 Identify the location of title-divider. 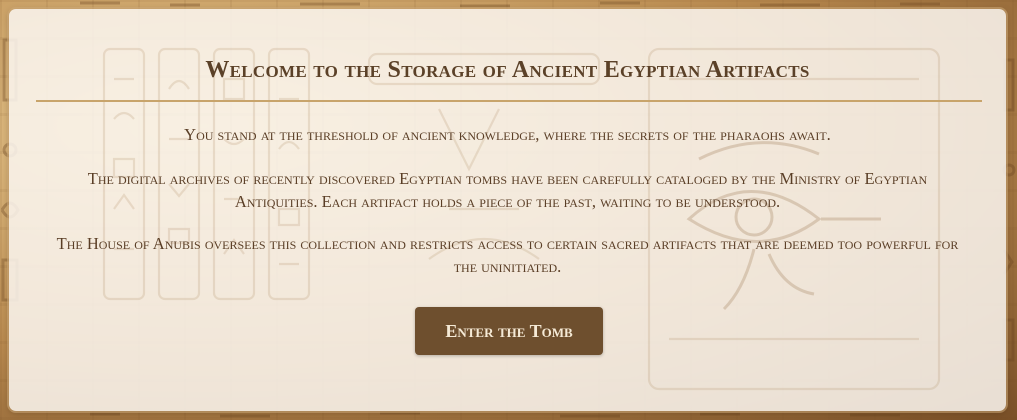
(509, 101).